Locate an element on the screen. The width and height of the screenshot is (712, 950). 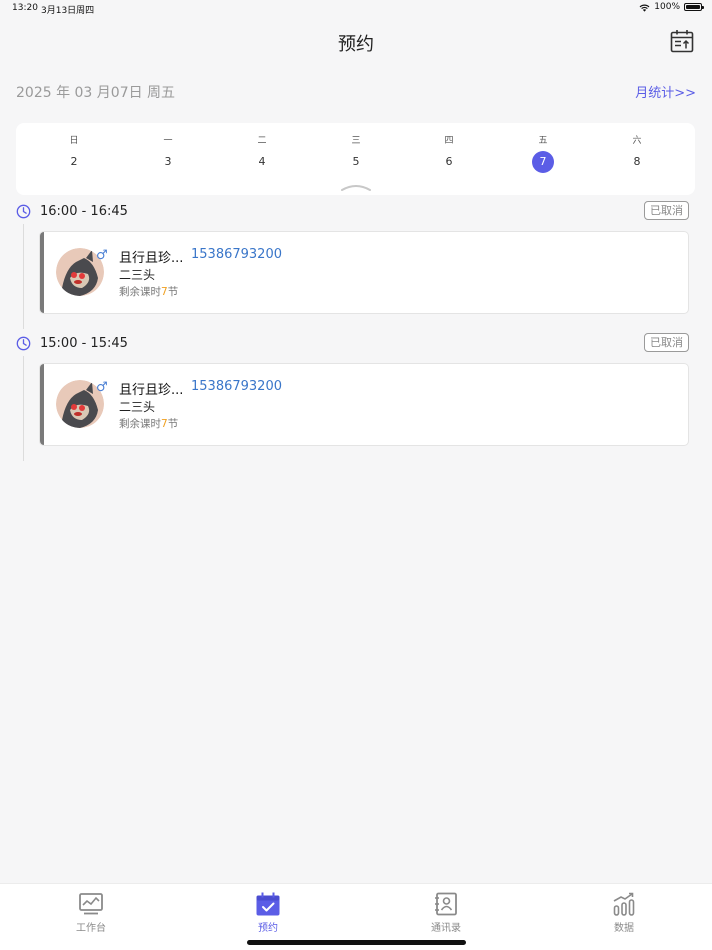
weekday-label: 四 is located at coordinates (449, 141).